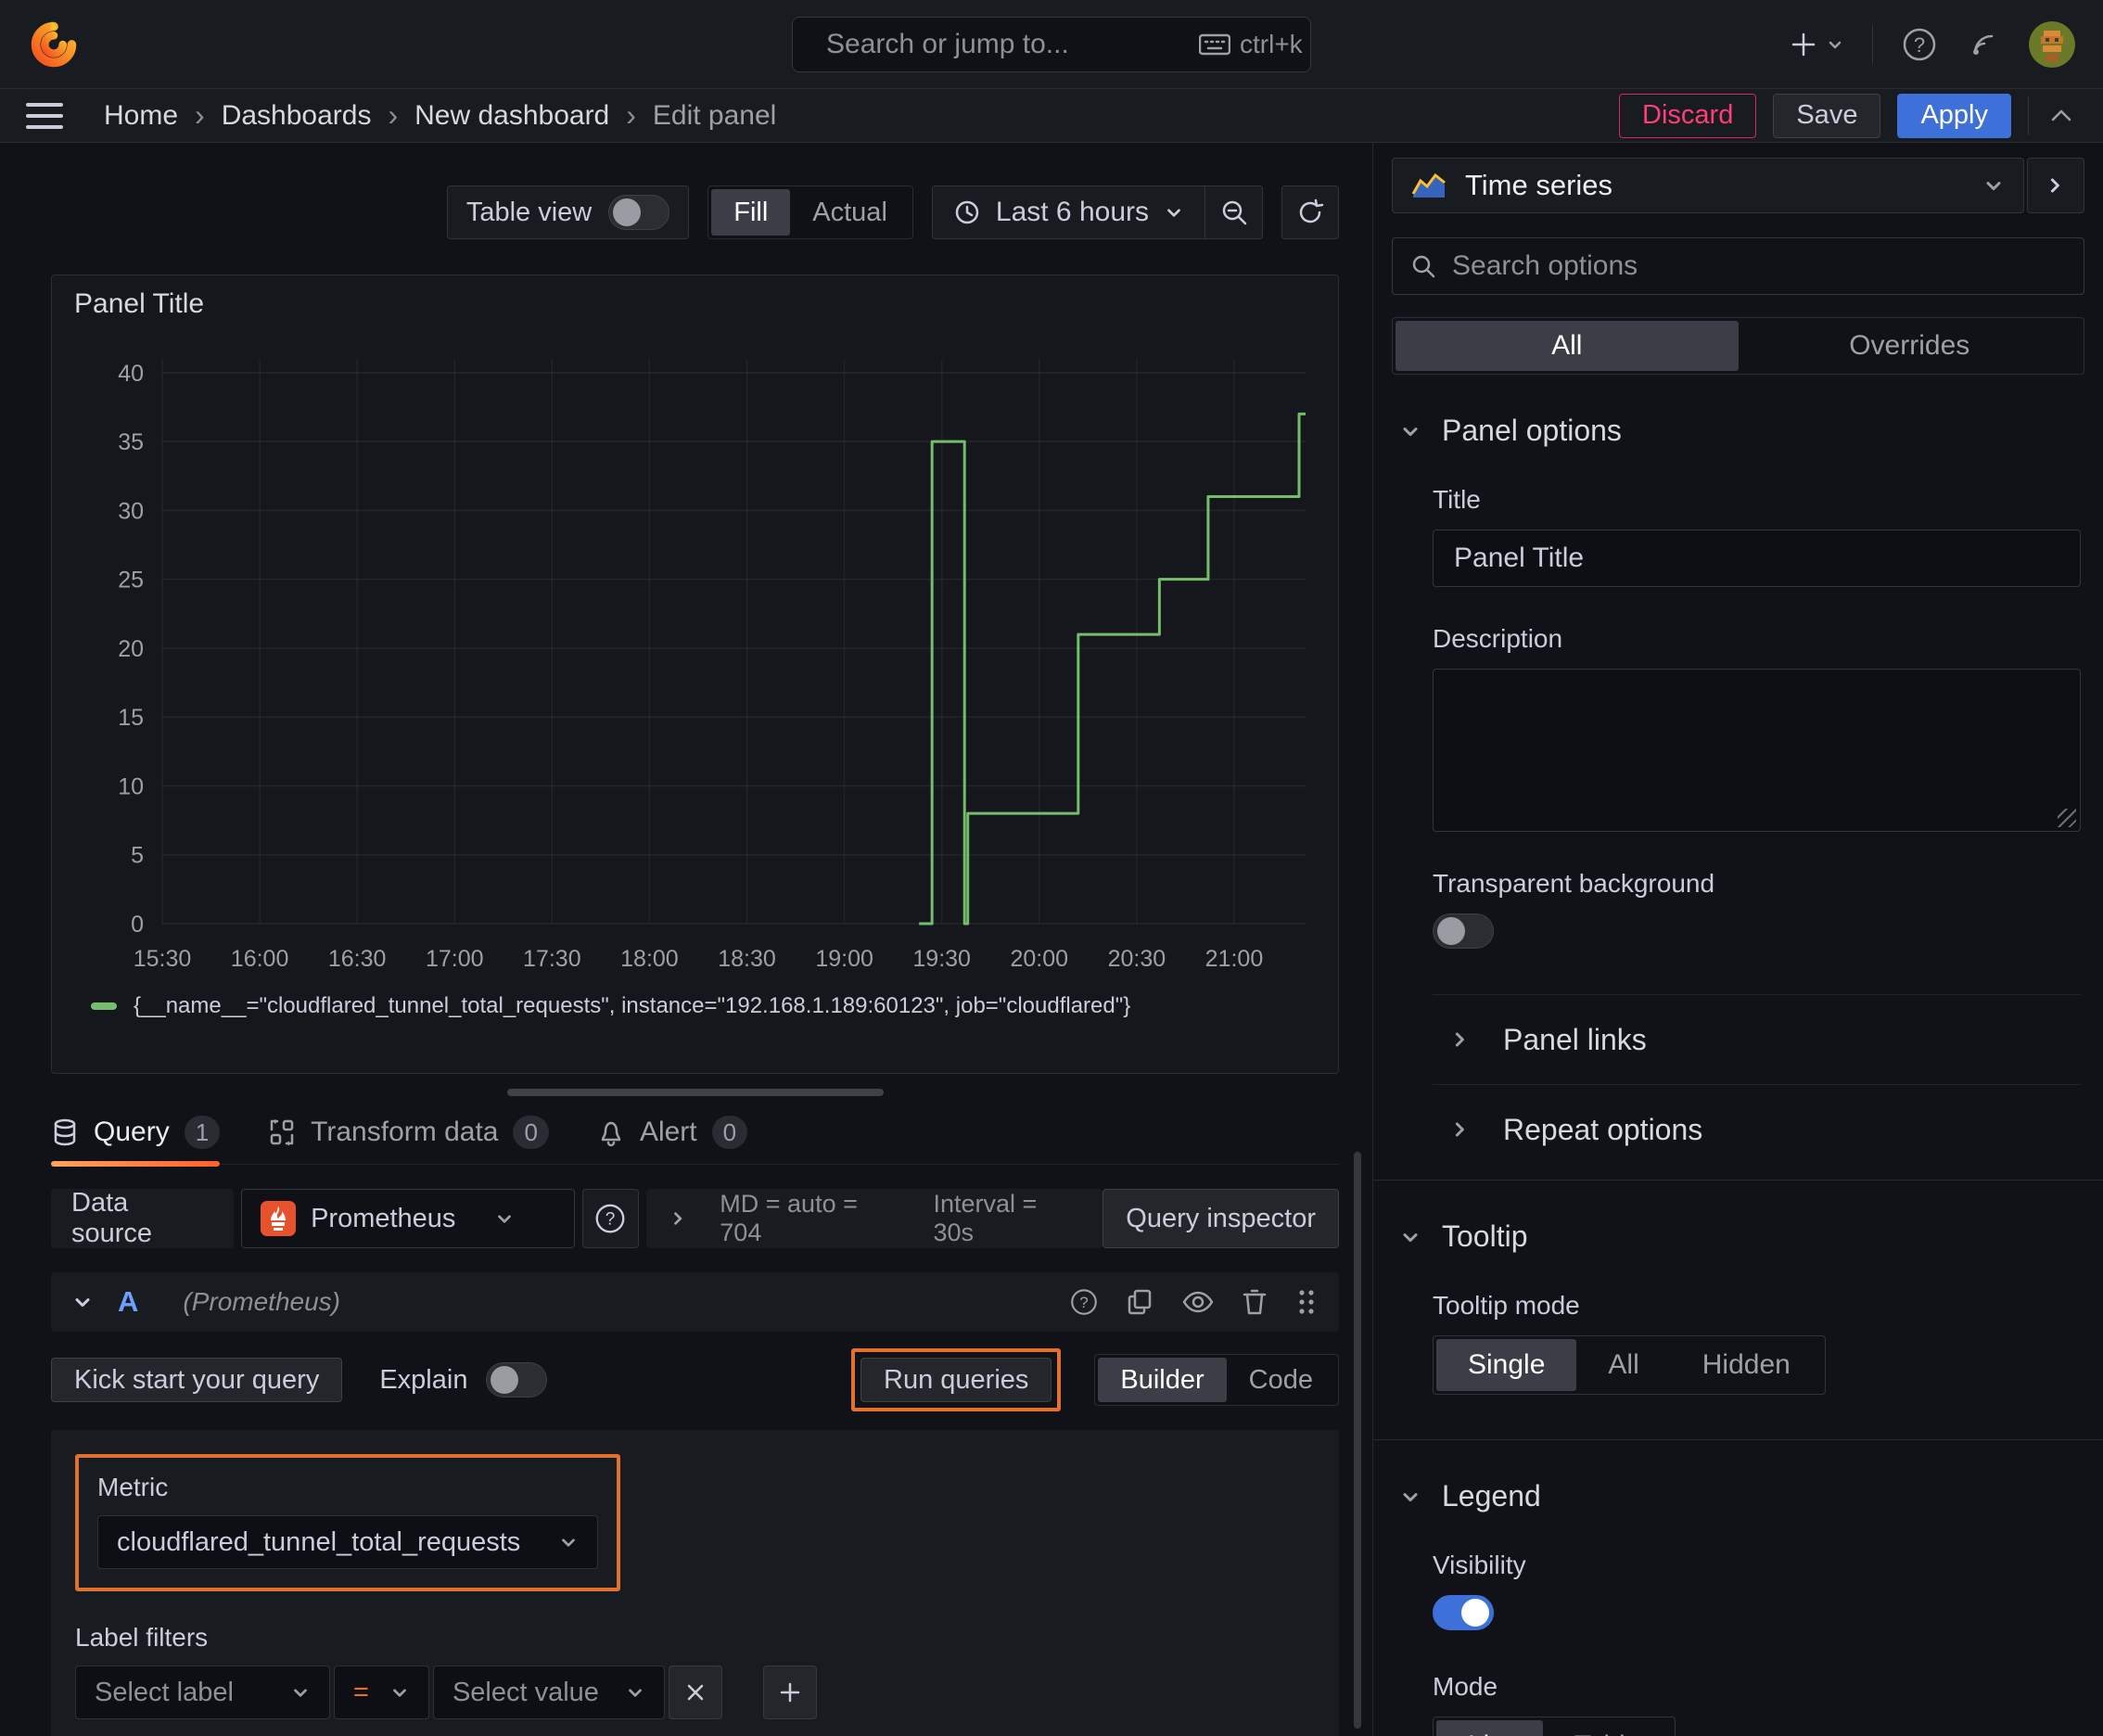 Image resolution: width=2103 pixels, height=1736 pixels. Describe the element at coordinates (1251, 44) in the screenshot. I see `search-shortcut: ctrl+k` at that location.